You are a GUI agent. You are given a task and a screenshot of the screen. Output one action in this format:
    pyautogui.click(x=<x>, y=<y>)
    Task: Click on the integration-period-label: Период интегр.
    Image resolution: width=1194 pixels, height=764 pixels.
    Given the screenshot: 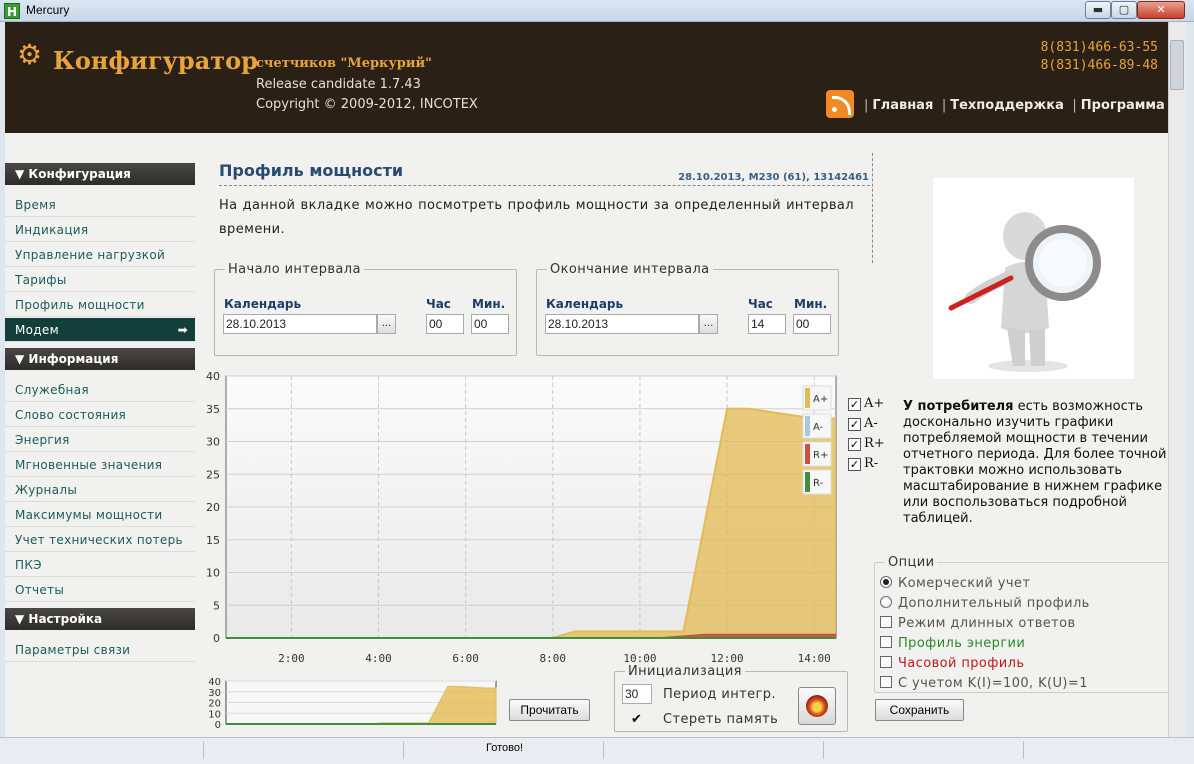 What is the action you would take?
    pyautogui.click(x=719, y=694)
    